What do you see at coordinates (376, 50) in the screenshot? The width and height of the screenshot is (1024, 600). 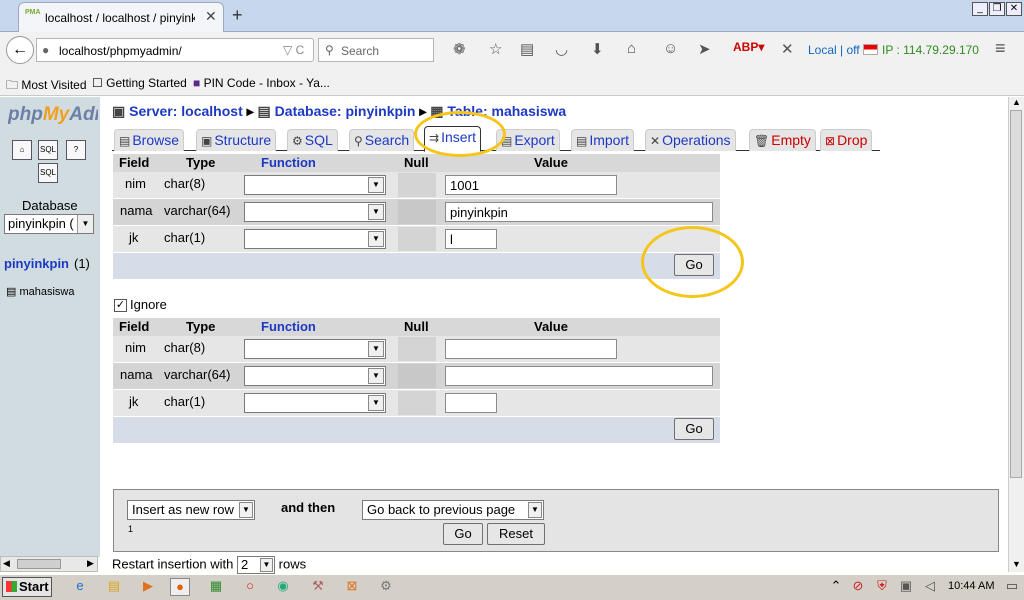 I see `search-box: ⚲ Search` at bounding box center [376, 50].